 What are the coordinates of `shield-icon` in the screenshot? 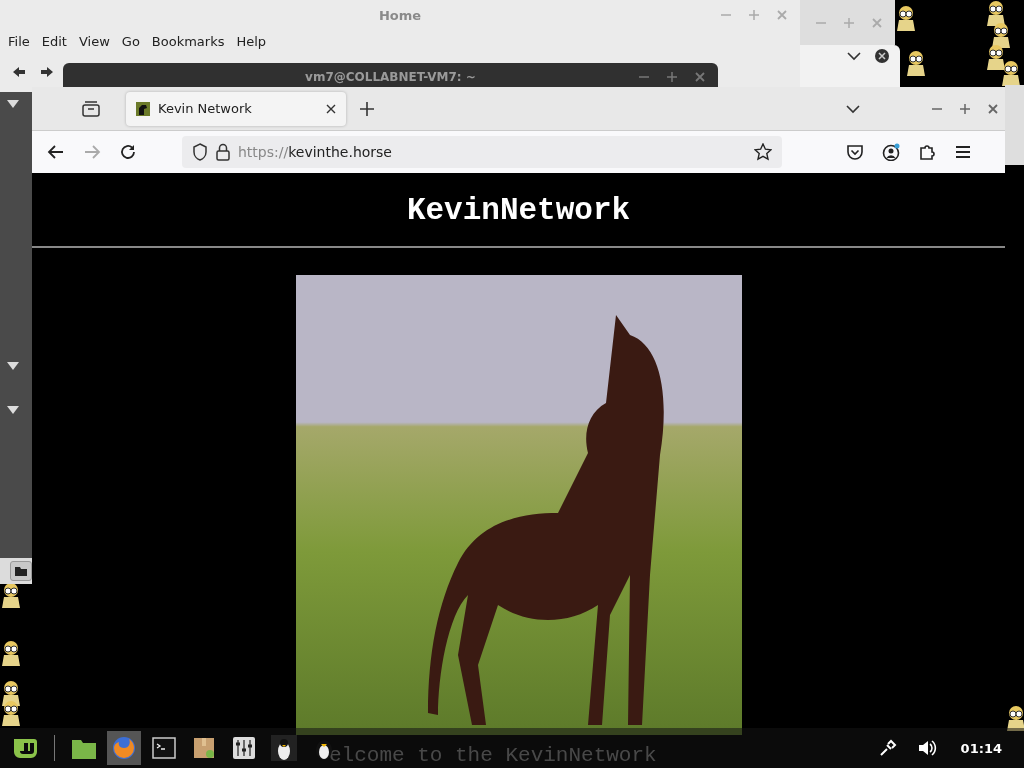 It's located at (200, 152).